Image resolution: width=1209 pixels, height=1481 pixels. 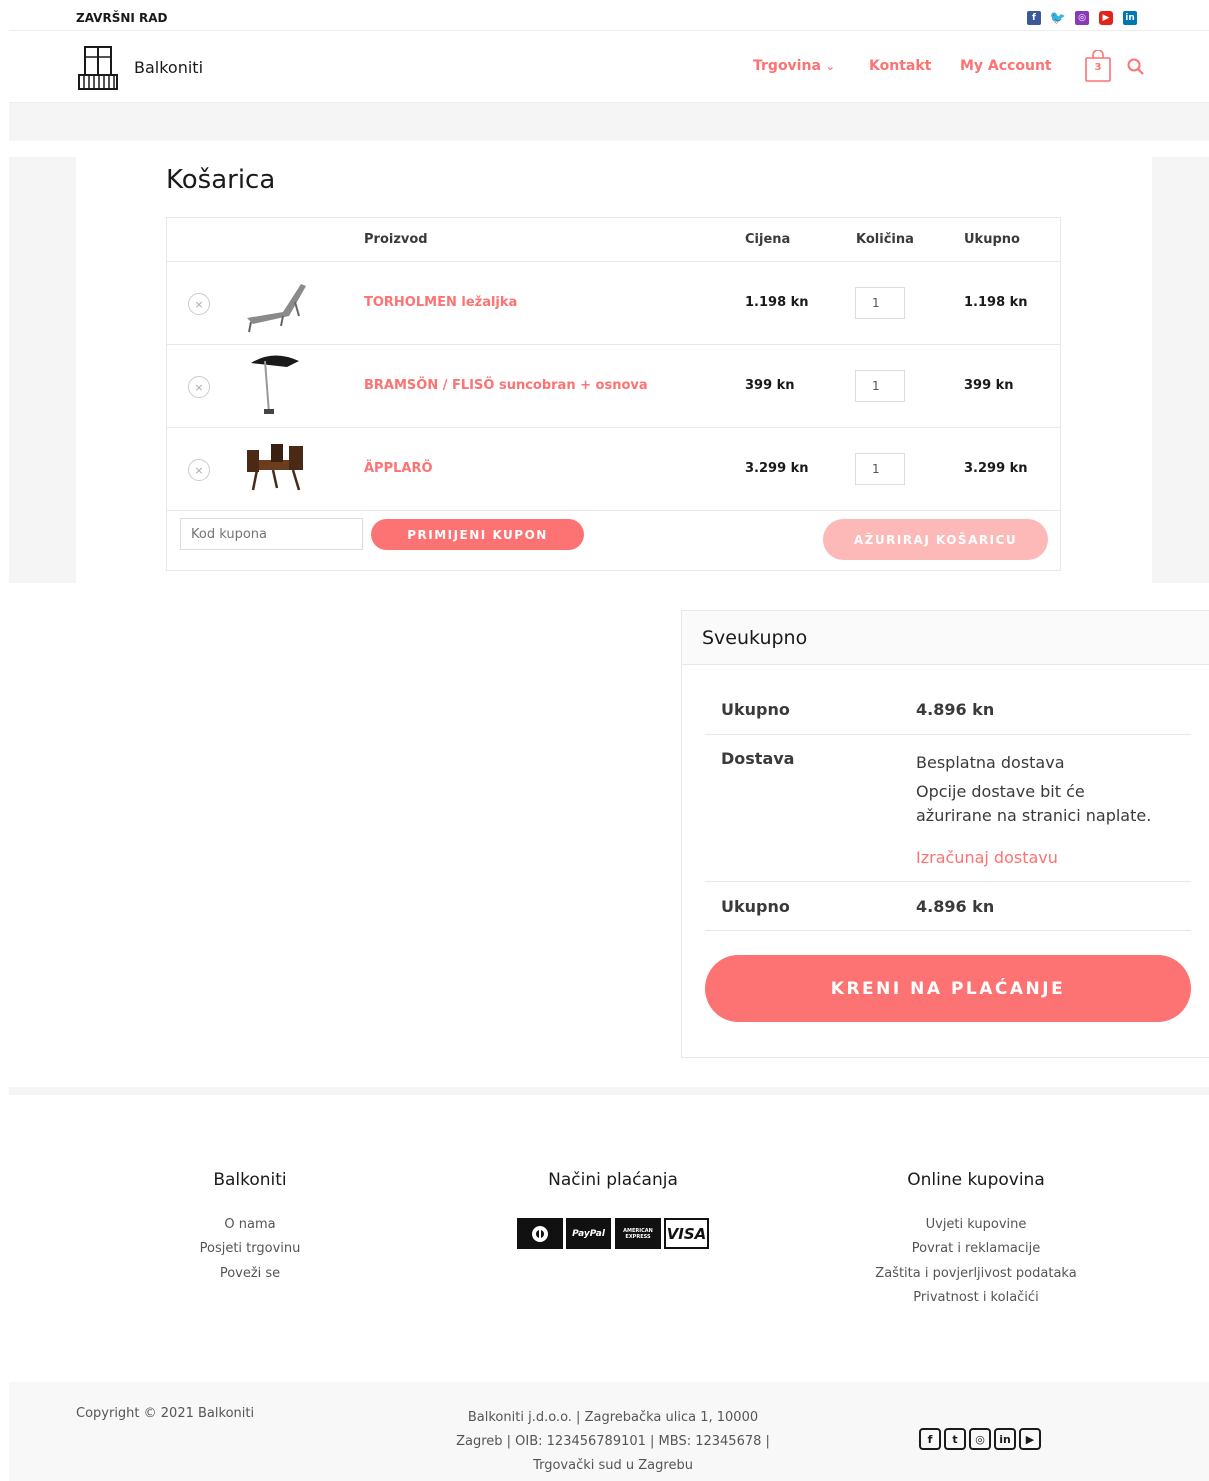 I want to click on twitter-icon: t, so click(x=955, y=1439).